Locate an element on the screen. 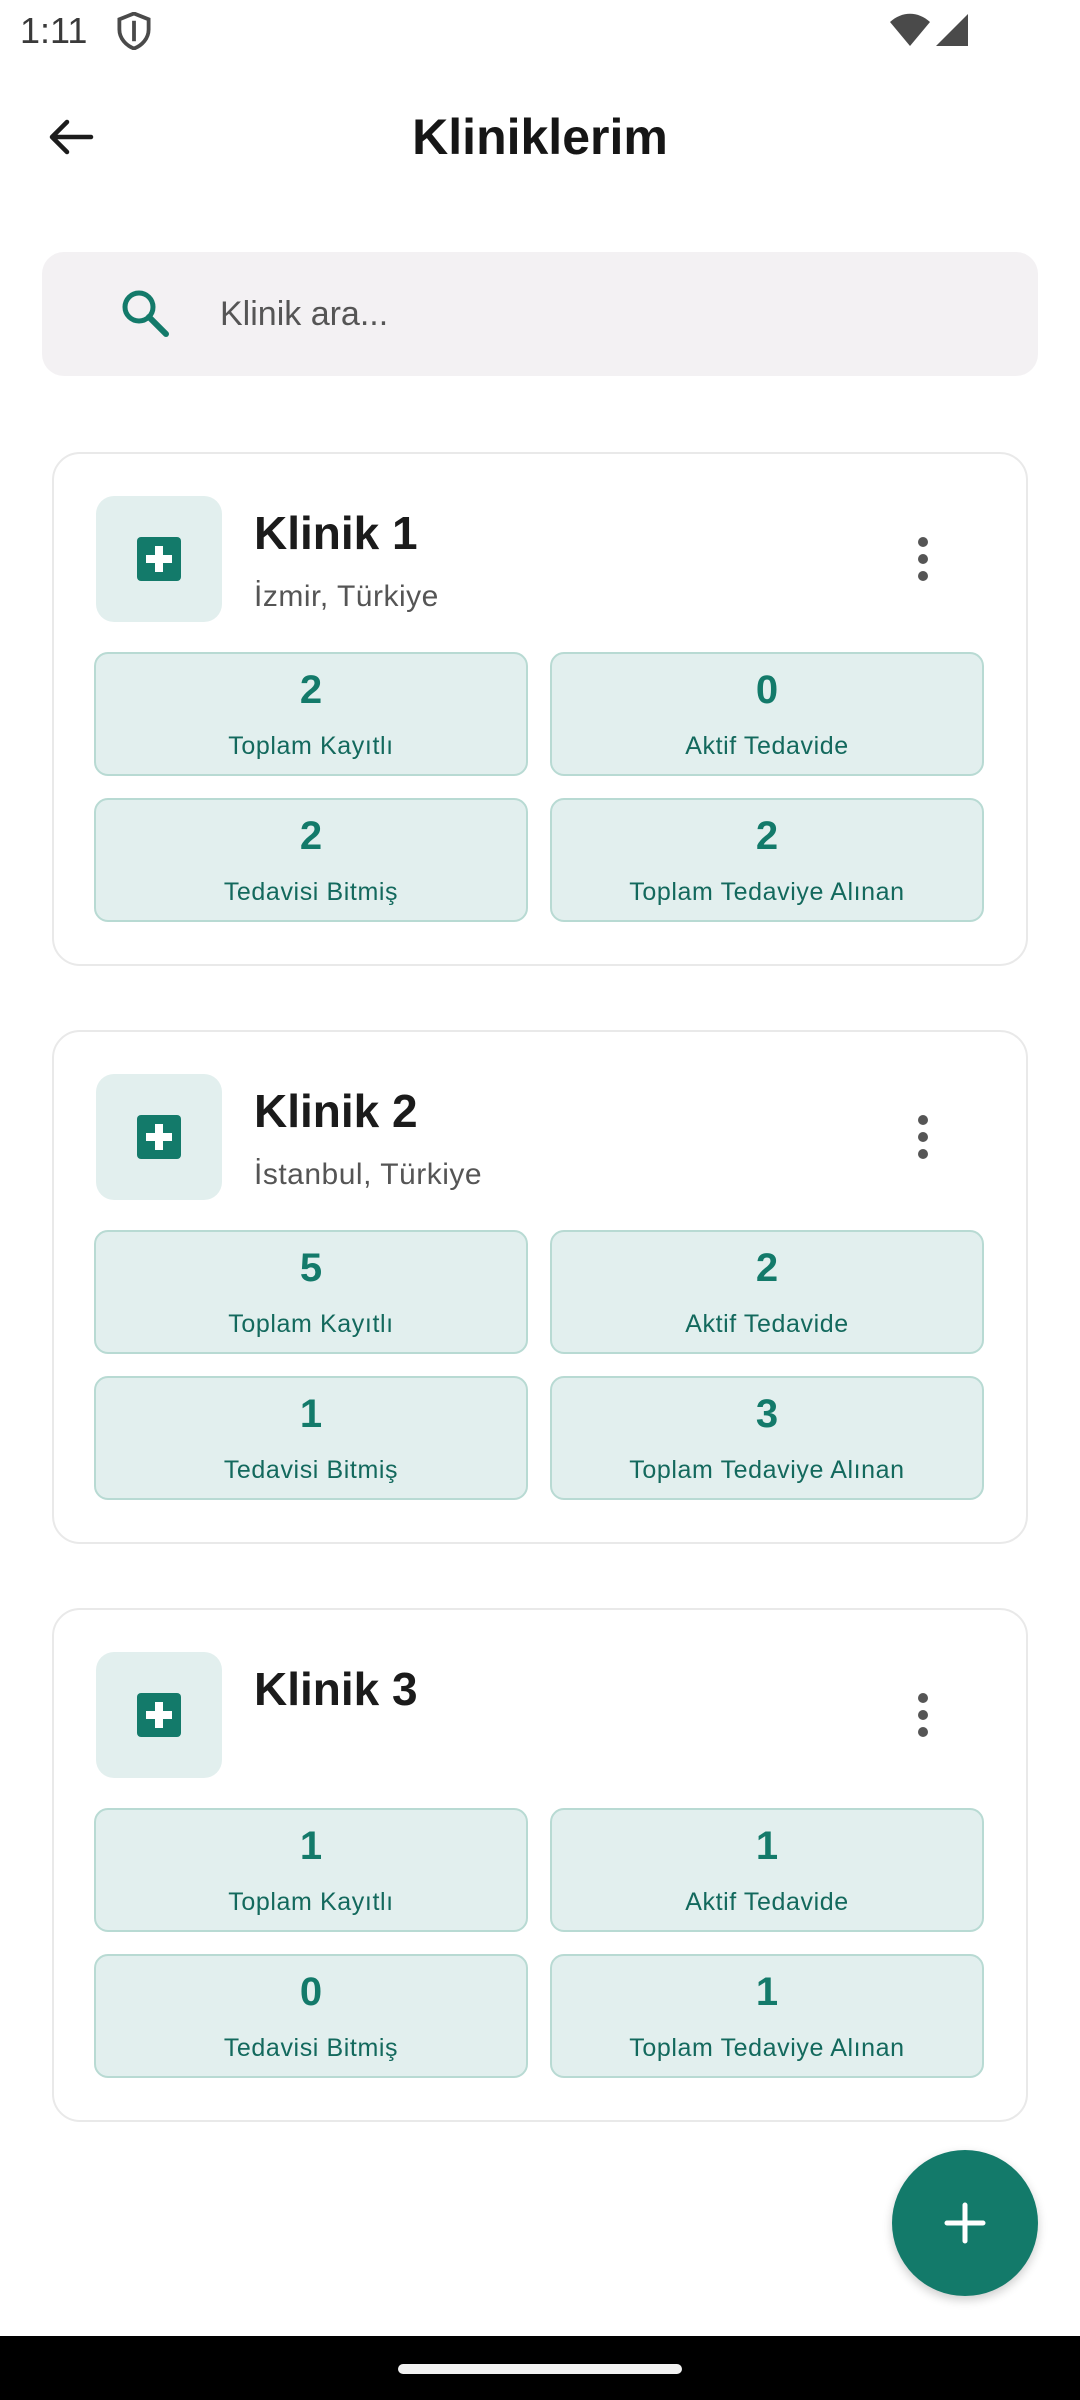 This screenshot has height=2400, width=1080. stat-tile: 0 Aktif Tedavide is located at coordinates (767, 714).